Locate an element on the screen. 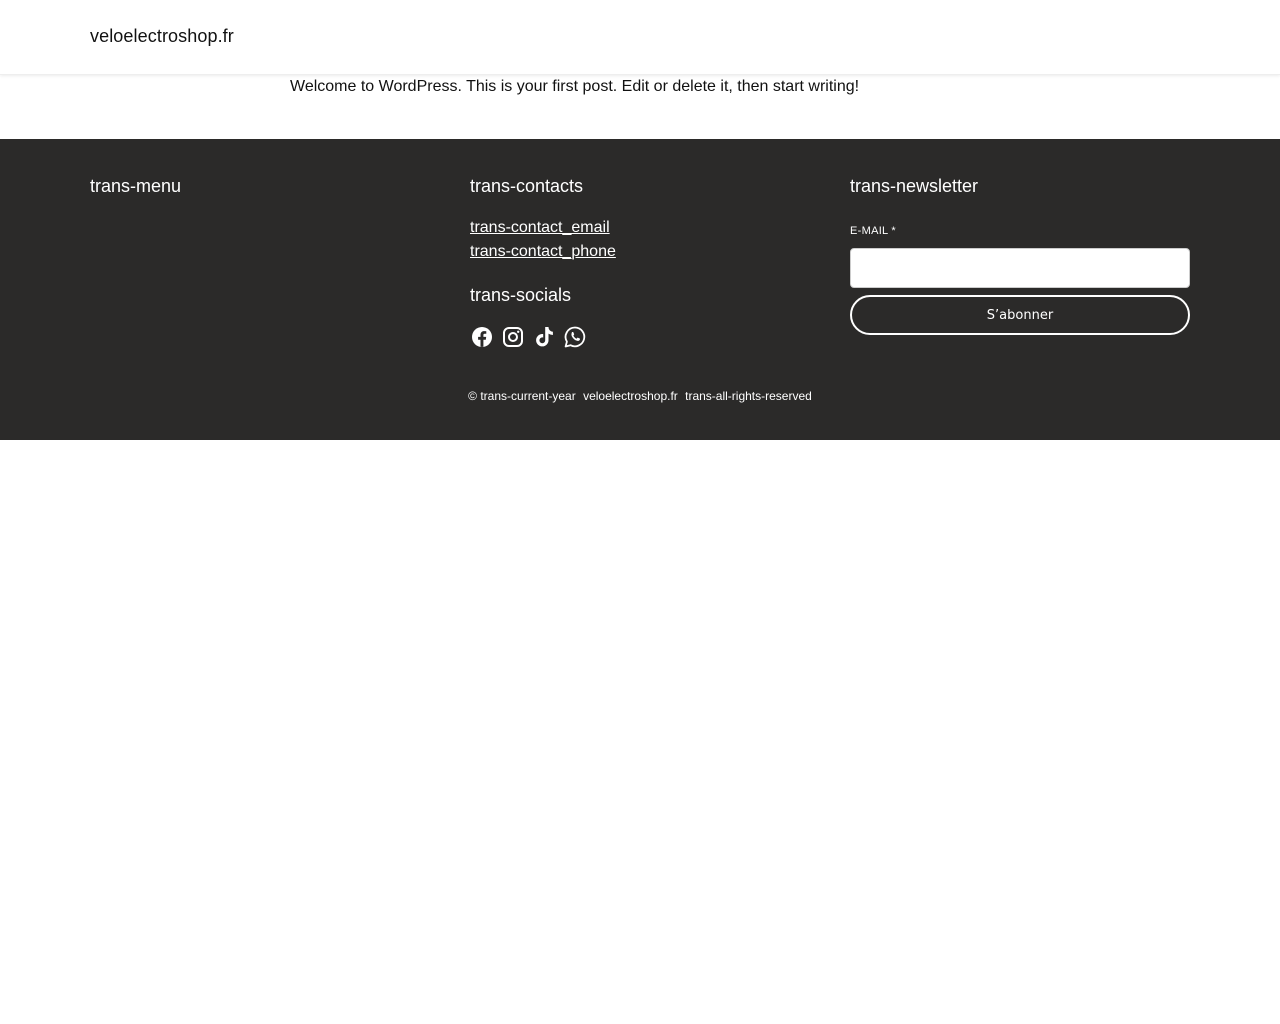 The width and height of the screenshot is (1280, 1024). copyright-rights: trans-all-rights-reserved is located at coordinates (748, 396).